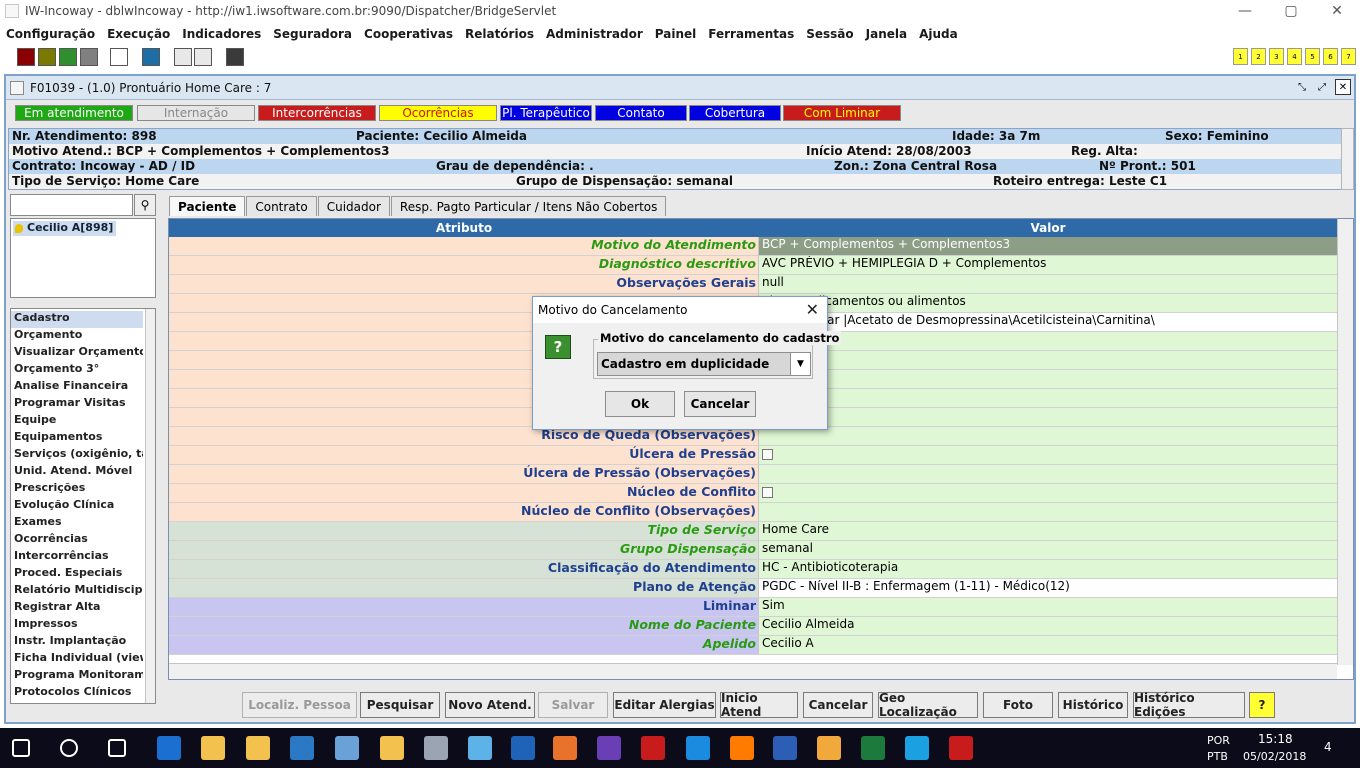  Describe the element at coordinates (1345, 442) in the screenshot. I see `grid-vertical-scrollbar` at that location.